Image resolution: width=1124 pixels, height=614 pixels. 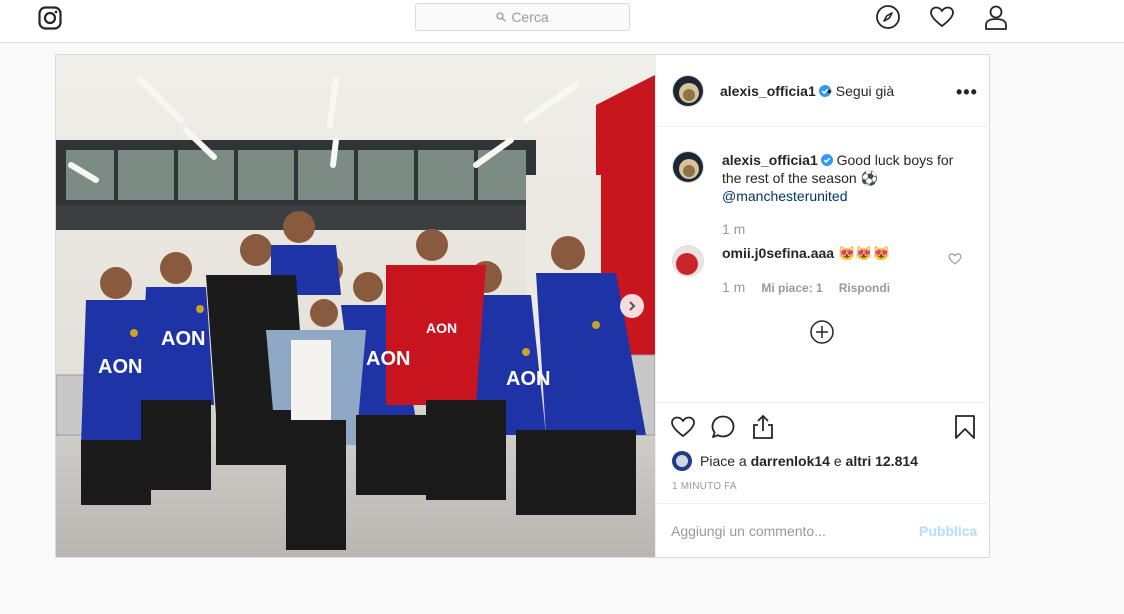 I want to click on publish-button: Pubblica, so click(x=948, y=531).